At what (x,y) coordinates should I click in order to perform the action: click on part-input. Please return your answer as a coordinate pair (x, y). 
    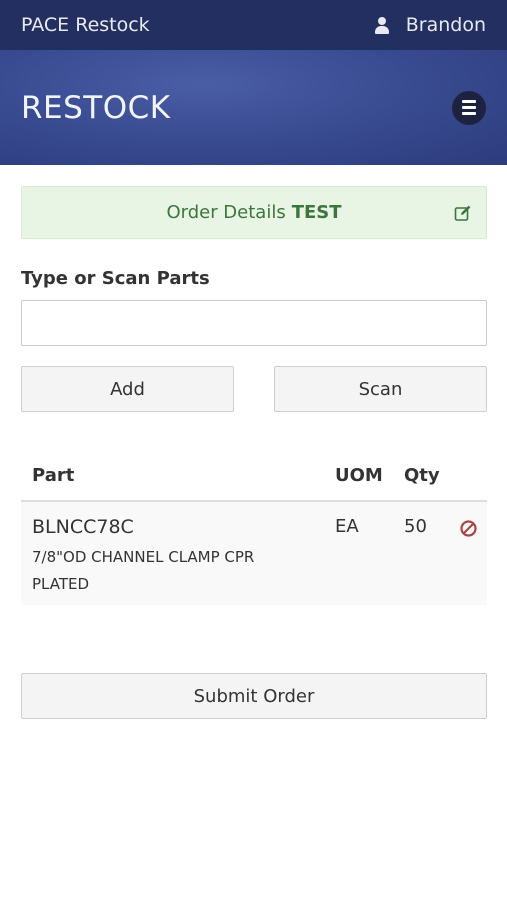
    Looking at the image, I should click on (254, 323).